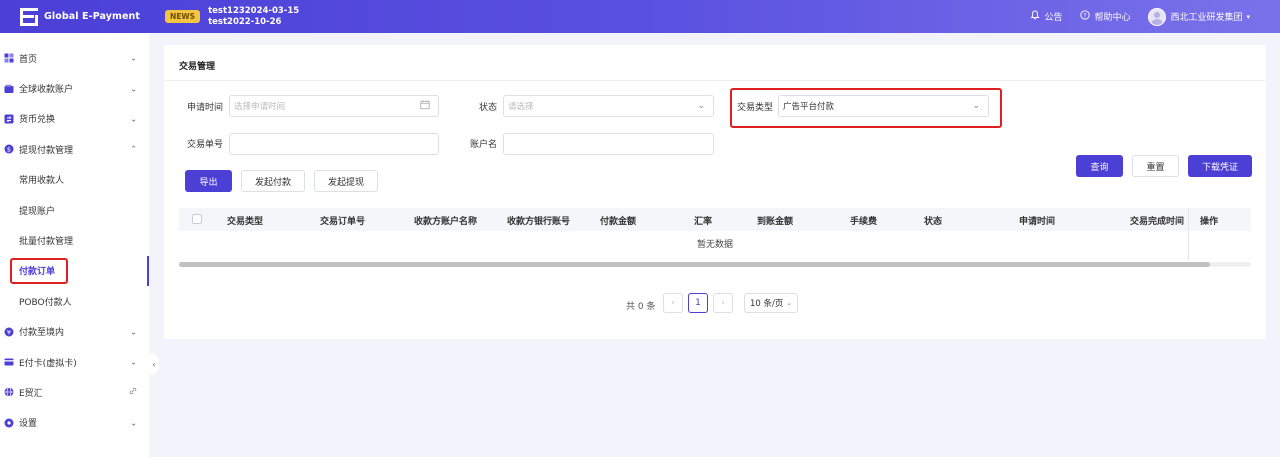 Image resolution: width=1280 pixels, height=457 pixels. I want to click on divider, so click(715, 80).